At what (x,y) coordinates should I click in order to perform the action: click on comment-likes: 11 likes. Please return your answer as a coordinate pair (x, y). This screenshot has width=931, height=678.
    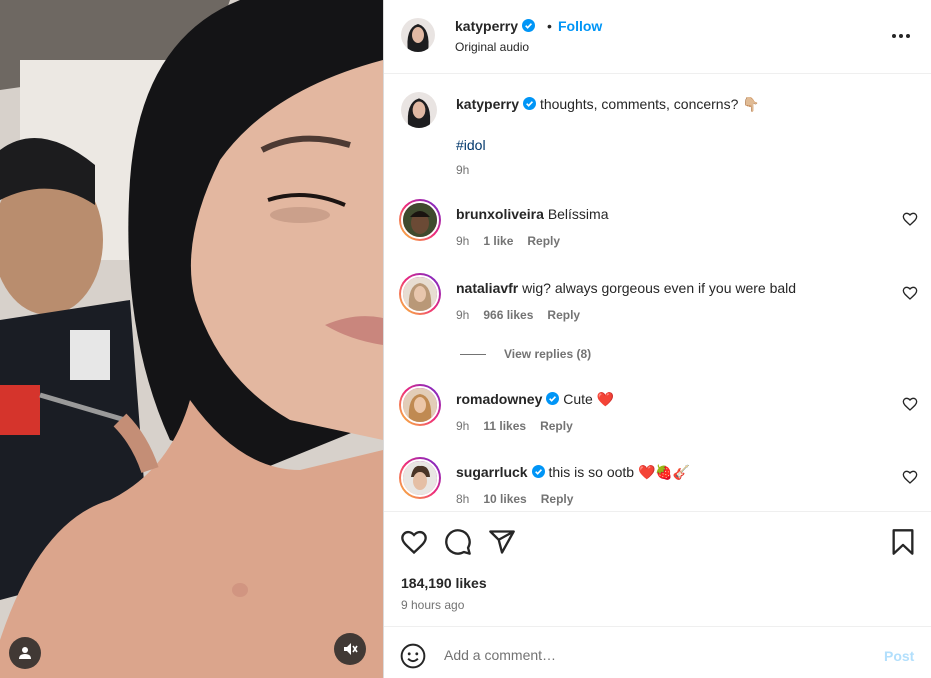
    Looking at the image, I should click on (504, 426).